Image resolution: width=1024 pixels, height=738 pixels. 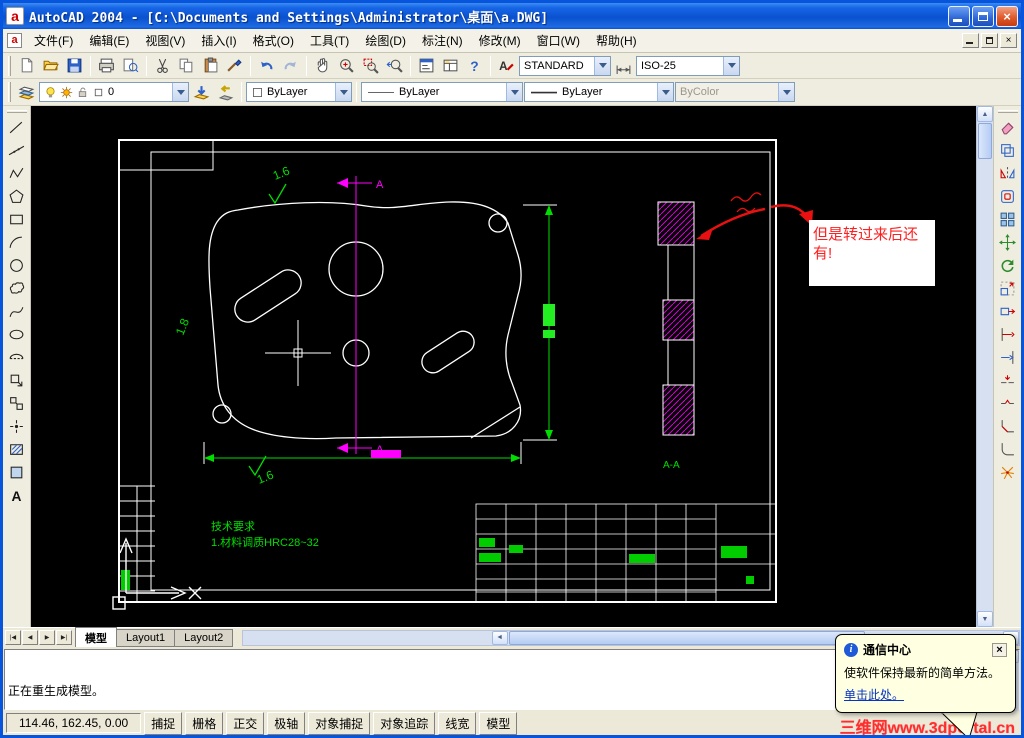 What do you see at coordinates (17, 173) in the screenshot?
I see `polyline-button` at bounding box center [17, 173].